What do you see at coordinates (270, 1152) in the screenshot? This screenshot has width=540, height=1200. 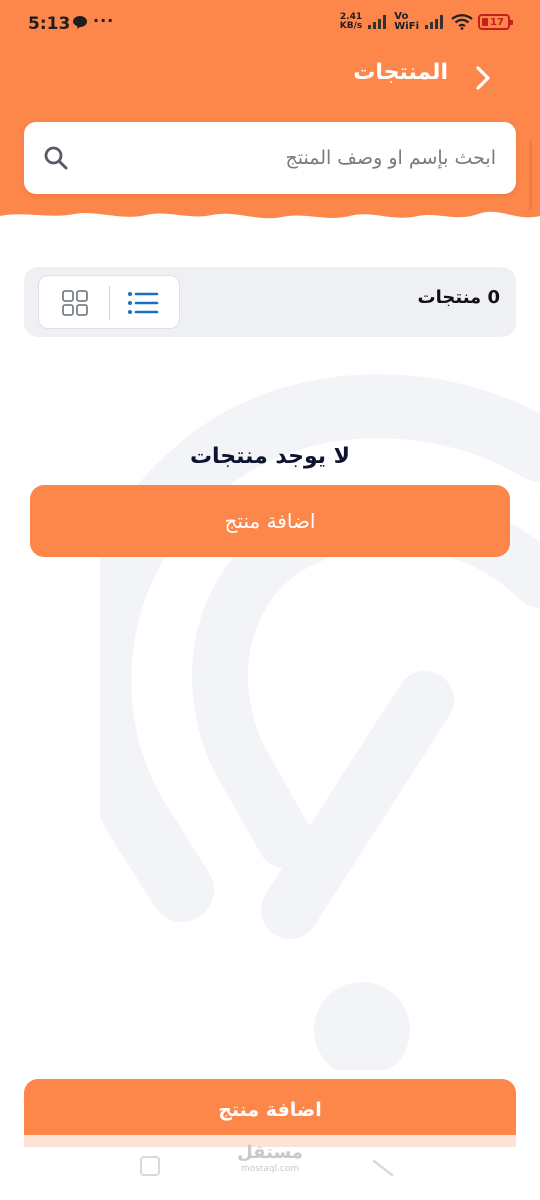 I see `watermark-arabic: مستقل` at bounding box center [270, 1152].